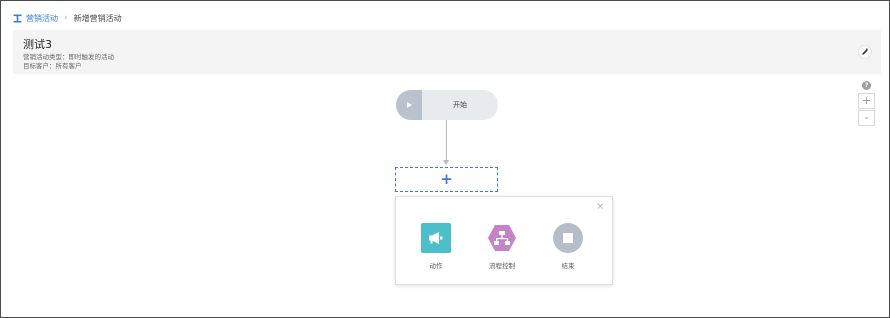 Image resolution: width=890 pixels, height=318 pixels. Describe the element at coordinates (447, 52) in the screenshot. I see `campaign-header: 测试3 营销活动类型：即时触发的活动 目标客户：所有客户` at that location.